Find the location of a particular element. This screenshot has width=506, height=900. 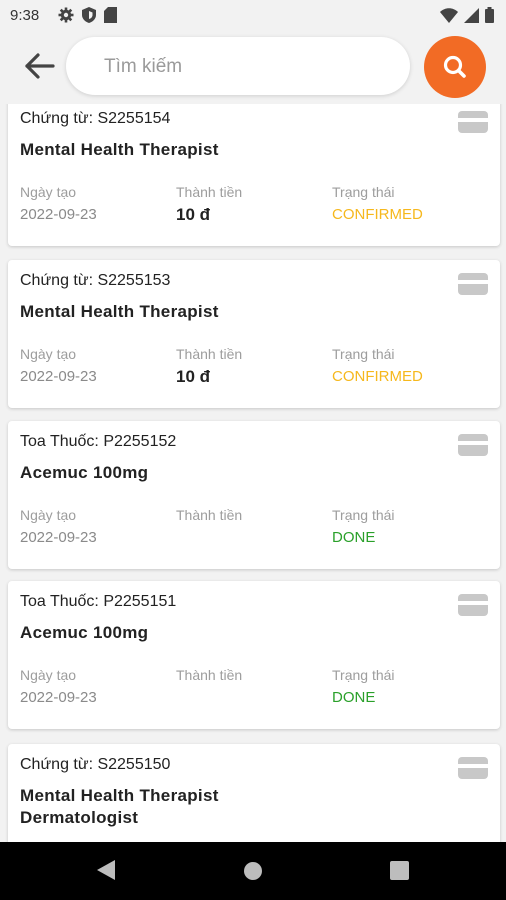

back-triangle-icon is located at coordinates (106, 870).